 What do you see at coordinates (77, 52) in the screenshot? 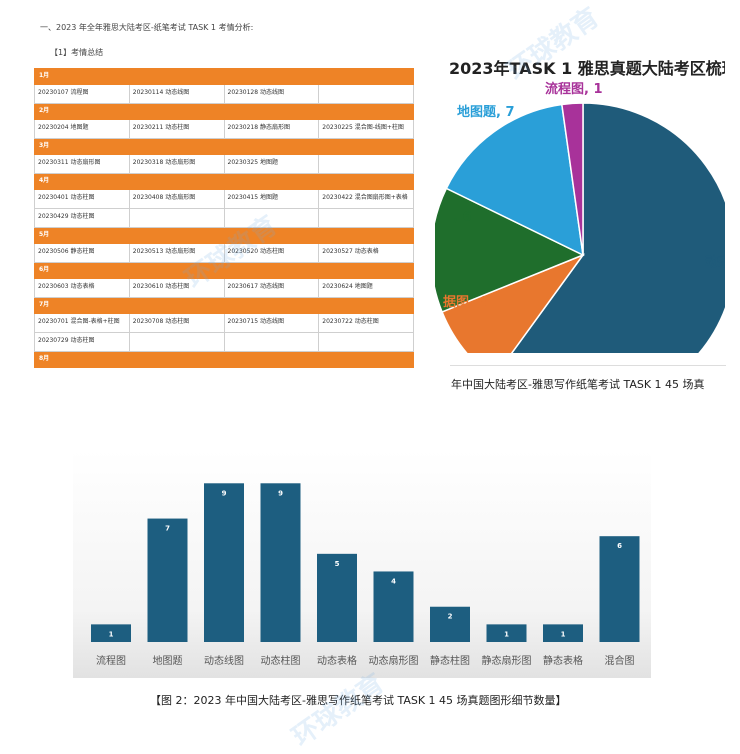
I see `section-subheading: 【1】考情总结` at bounding box center [77, 52].